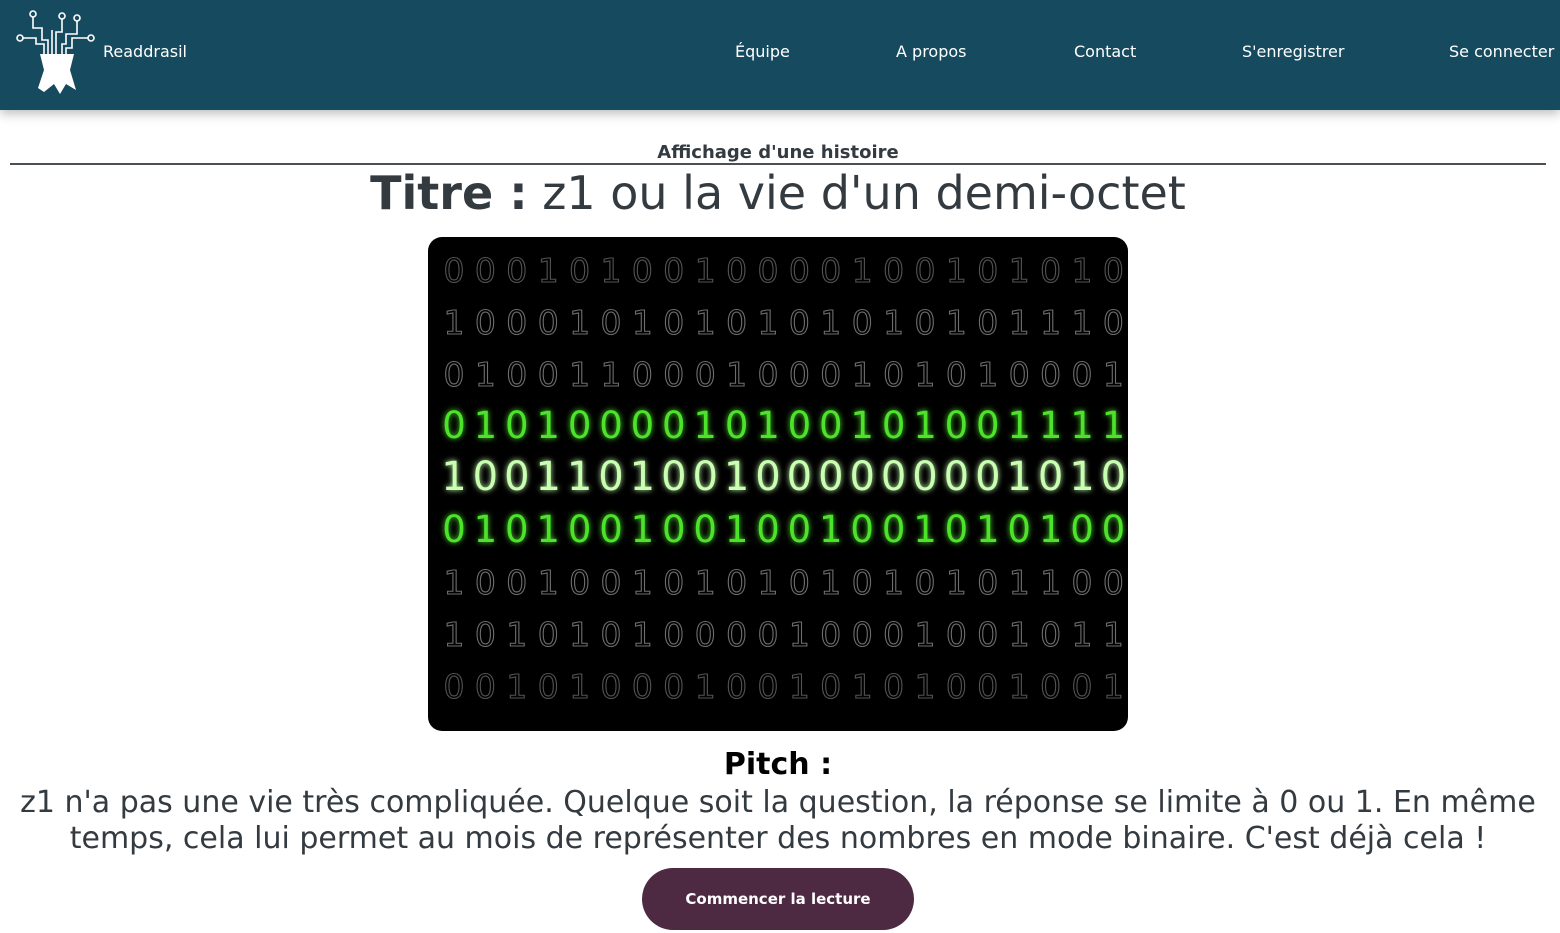 This screenshot has width=1560, height=933. What do you see at coordinates (778, 899) in the screenshot?
I see `start-reading-button: Commencer la lecture` at bounding box center [778, 899].